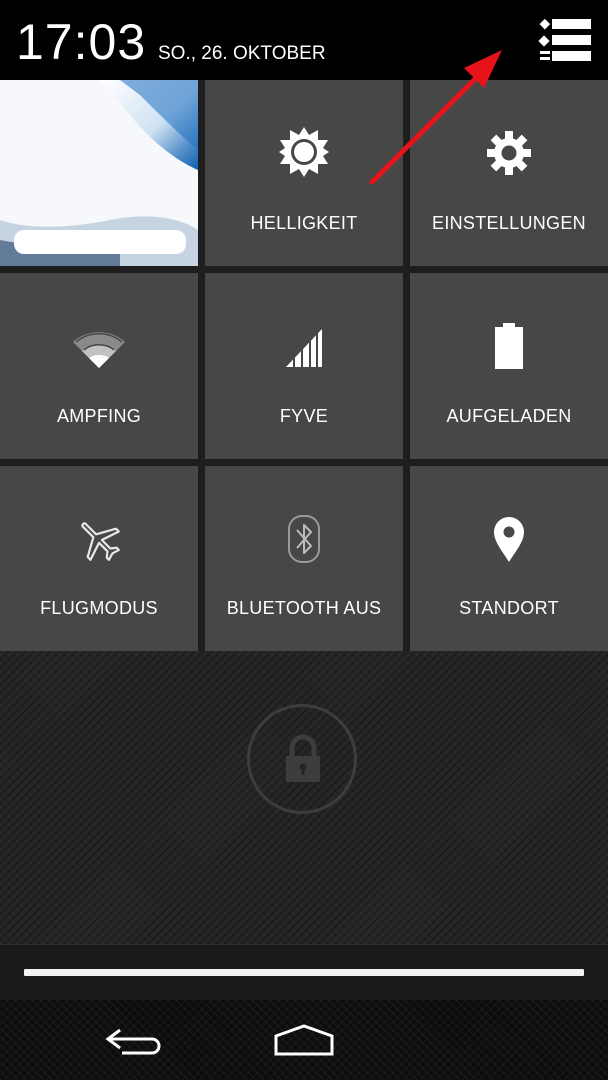 The image size is (608, 1080). What do you see at coordinates (304, 152) in the screenshot?
I see `sun-icon` at bounding box center [304, 152].